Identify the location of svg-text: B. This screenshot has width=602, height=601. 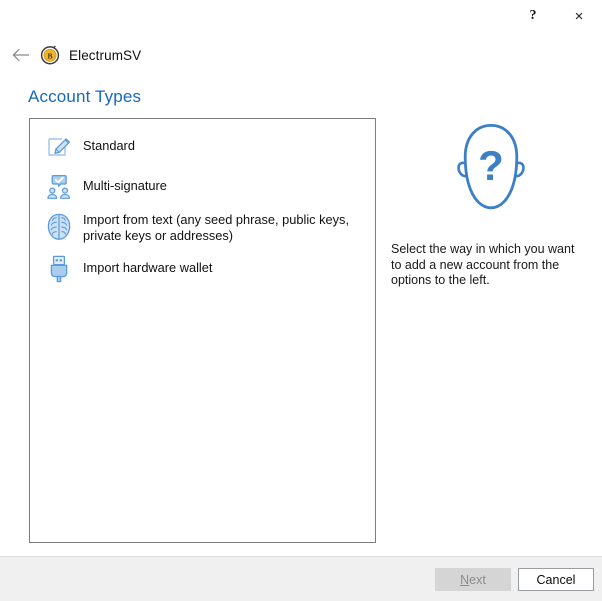
(49, 56).